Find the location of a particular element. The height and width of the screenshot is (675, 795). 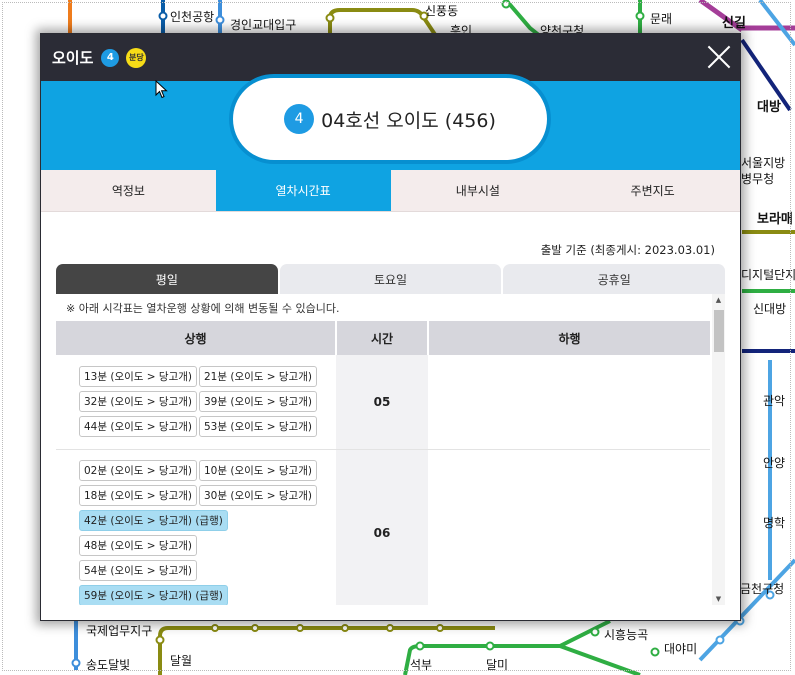

train-time: 10분 (오이도 > 당고개) is located at coordinates (257, 470).